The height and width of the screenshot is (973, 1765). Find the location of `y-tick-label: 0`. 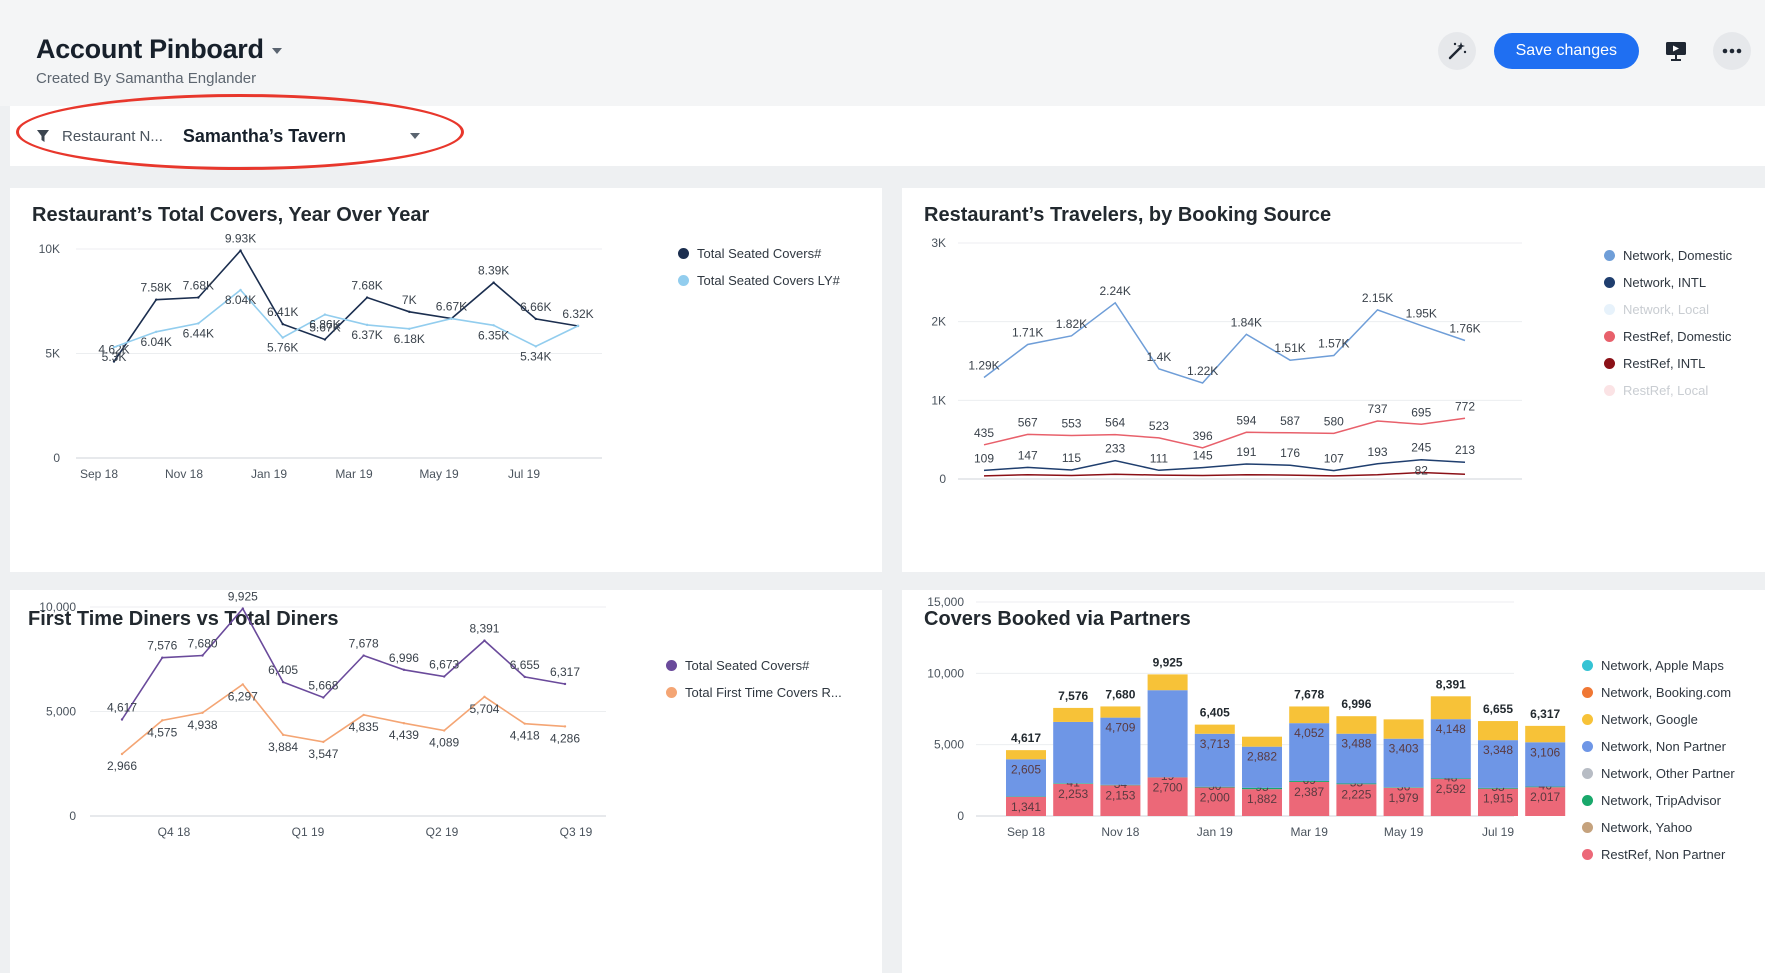

y-tick-label: 0 is located at coordinates (56, 458).